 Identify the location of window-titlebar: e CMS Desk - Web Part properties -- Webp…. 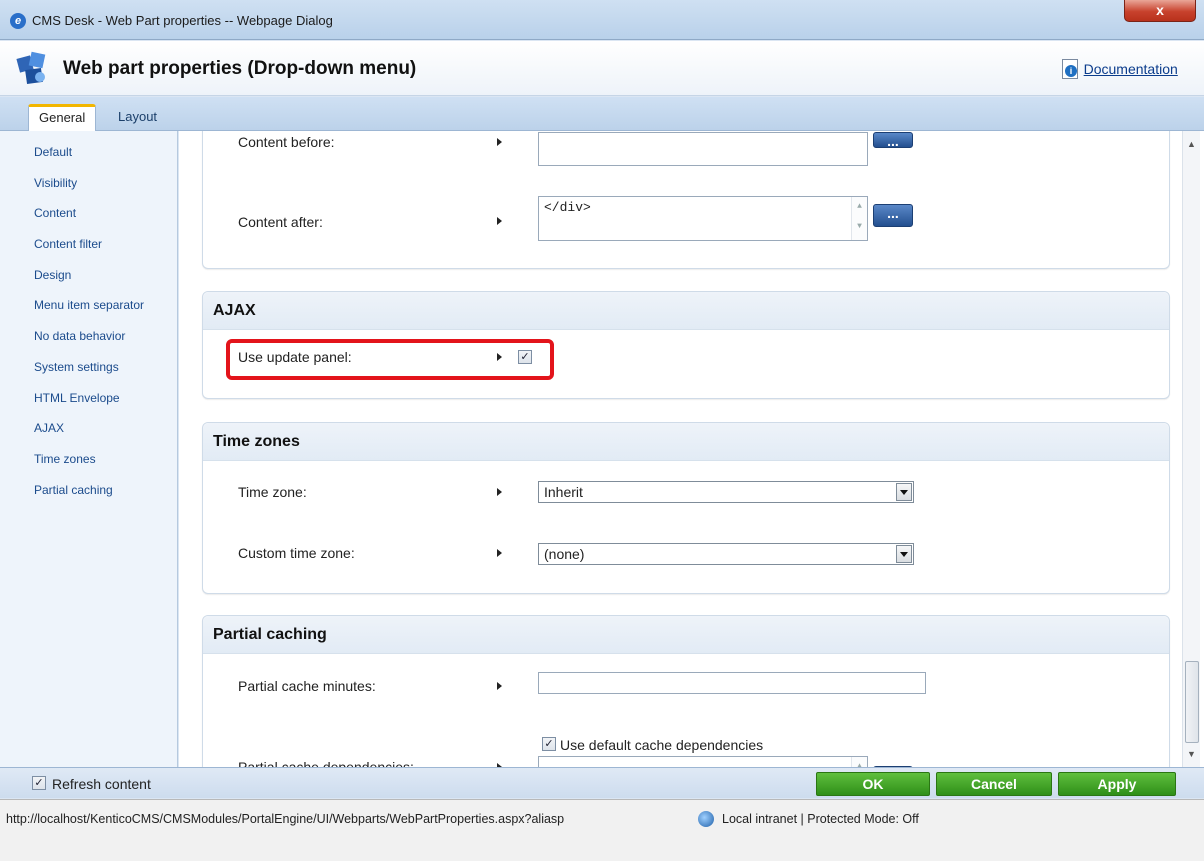
(602, 20).